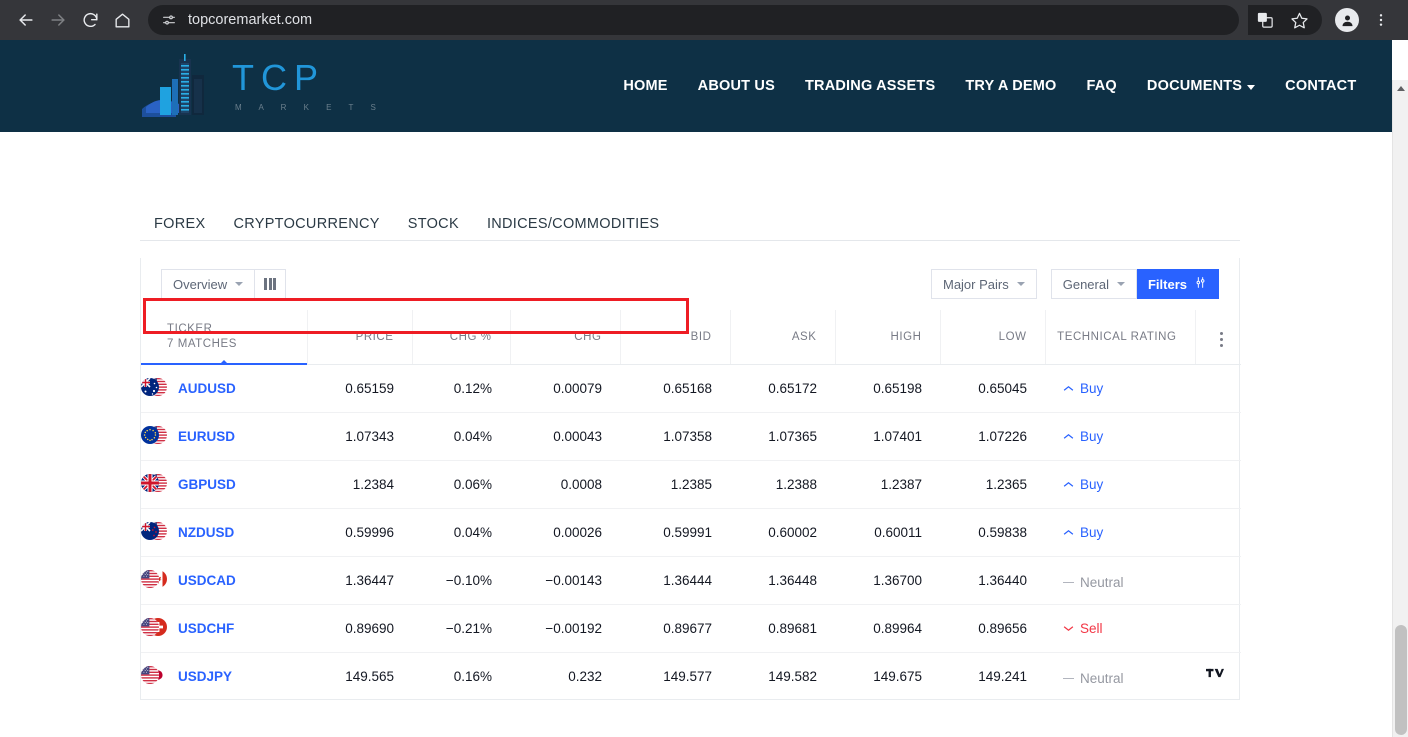  Describe the element at coordinates (224, 628) in the screenshot. I see `cell-ticker: USDCHF` at that location.